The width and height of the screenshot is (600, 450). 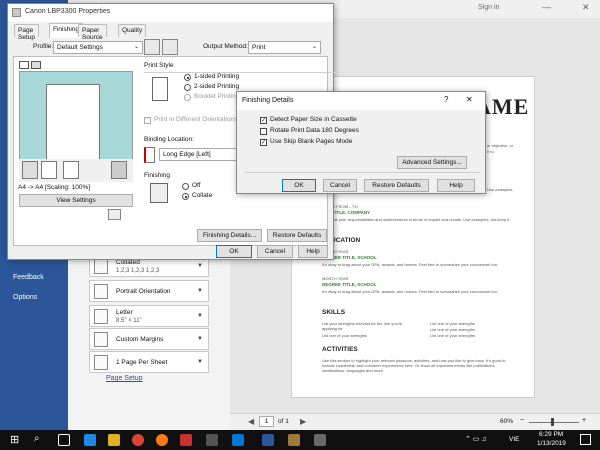 What do you see at coordinates (500, 145) in the screenshot?
I see `doc-text: ur objective, or` at bounding box center [500, 145].